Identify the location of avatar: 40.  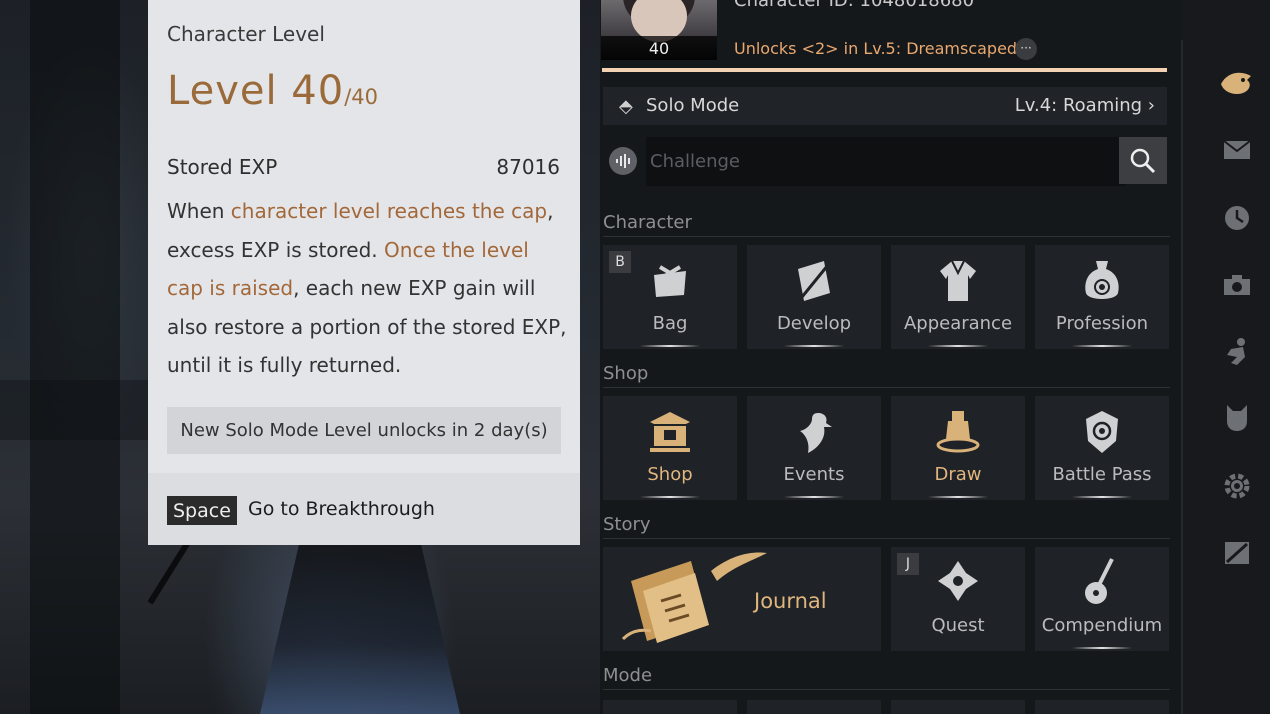
(659, 30).